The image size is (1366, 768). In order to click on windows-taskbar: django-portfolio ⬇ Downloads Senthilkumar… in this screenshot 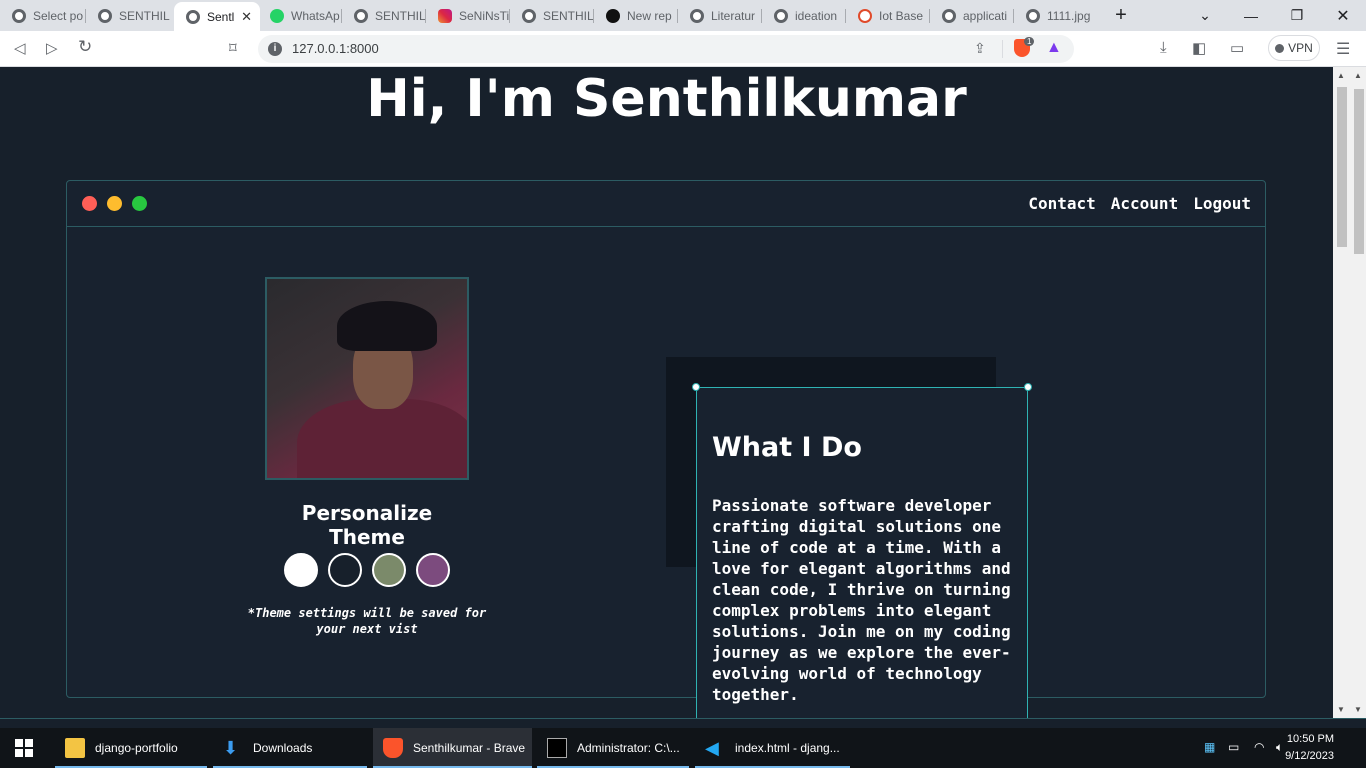, I will do `click(683, 748)`.